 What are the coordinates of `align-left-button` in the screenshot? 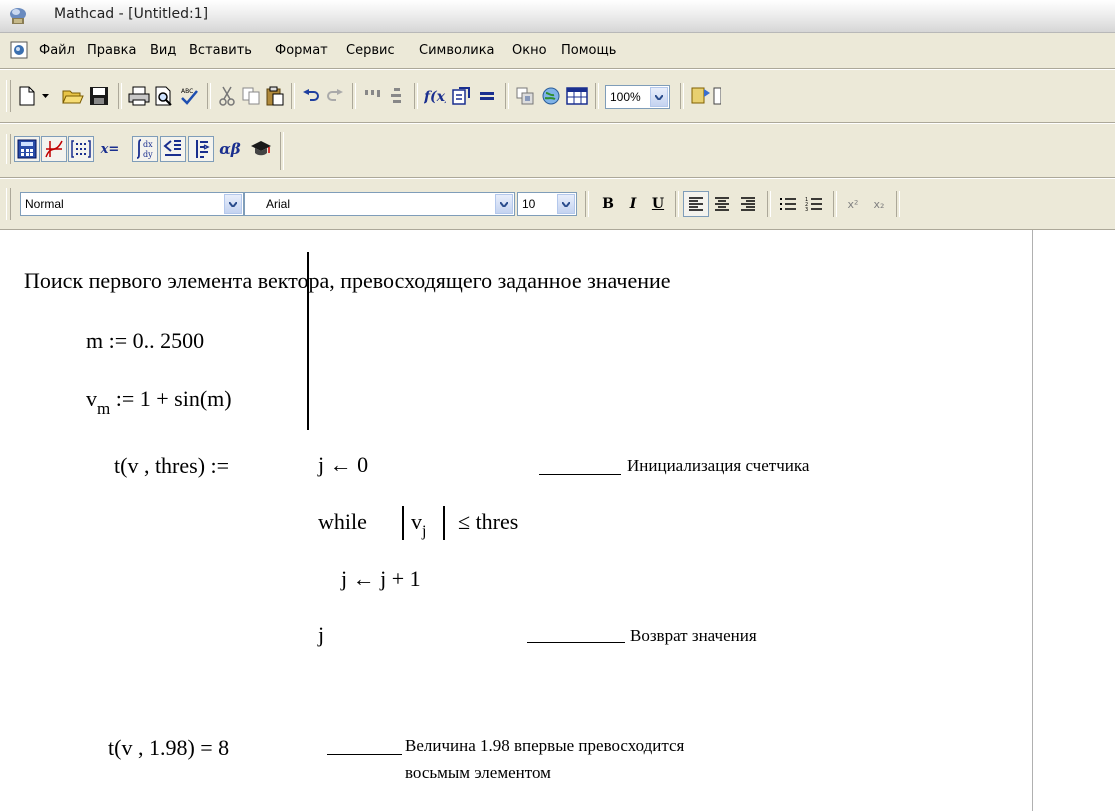 It's located at (696, 204).